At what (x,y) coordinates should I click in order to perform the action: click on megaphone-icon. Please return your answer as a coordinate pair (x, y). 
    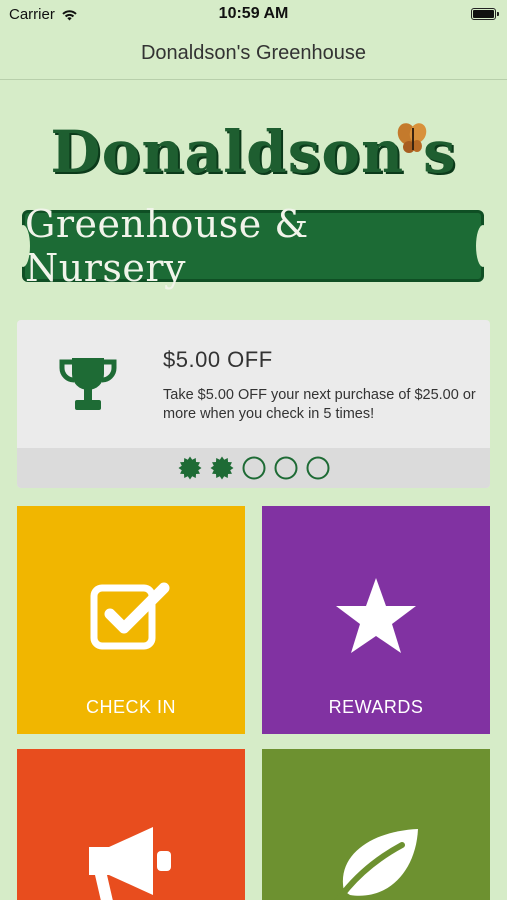
    Looking at the image, I should click on (130, 863).